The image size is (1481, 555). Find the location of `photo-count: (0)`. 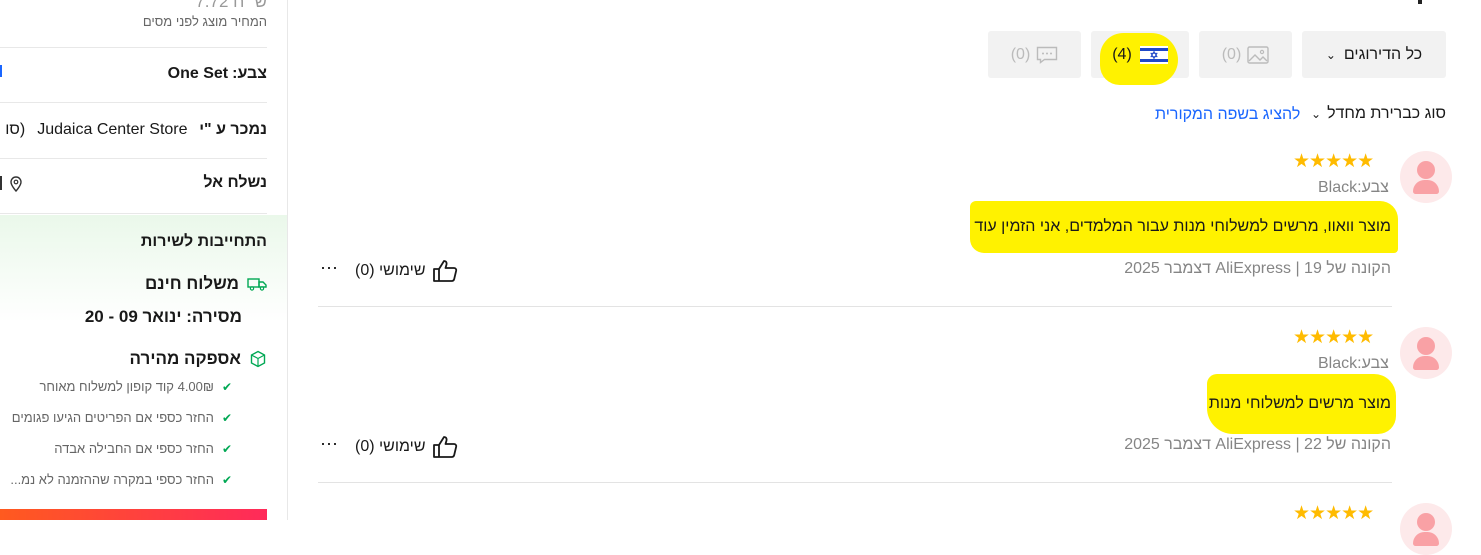

photo-count: (0) is located at coordinates (1231, 54).